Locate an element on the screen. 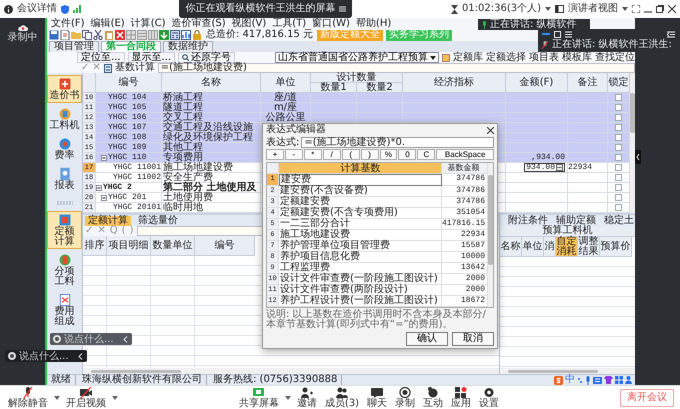  row-code: YHGC 105 is located at coordinates (127, 107).